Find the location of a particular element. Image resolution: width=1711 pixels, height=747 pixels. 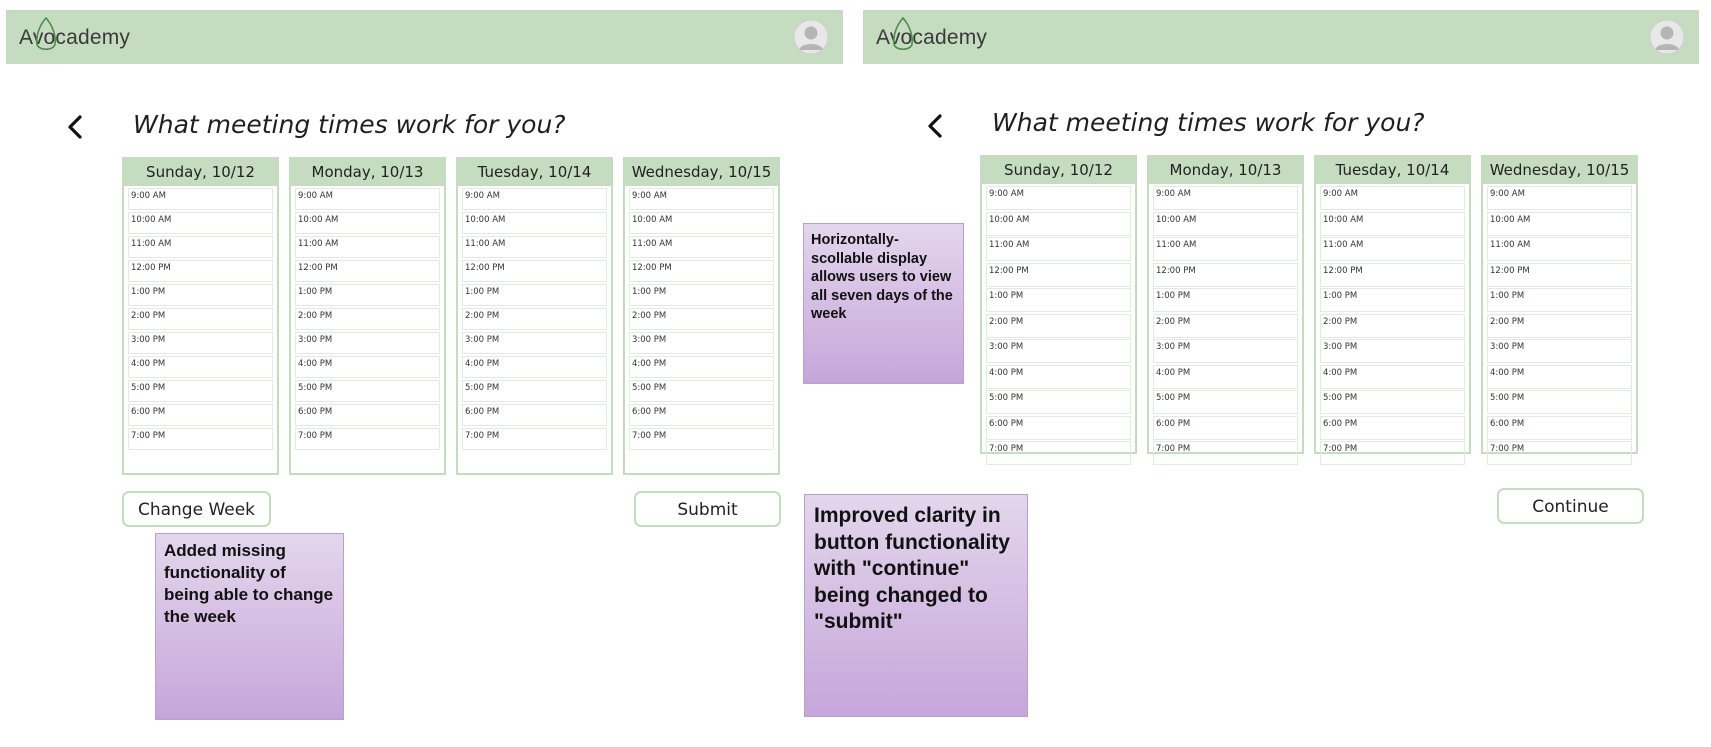

submit-button: Submit is located at coordinates (707, 509).